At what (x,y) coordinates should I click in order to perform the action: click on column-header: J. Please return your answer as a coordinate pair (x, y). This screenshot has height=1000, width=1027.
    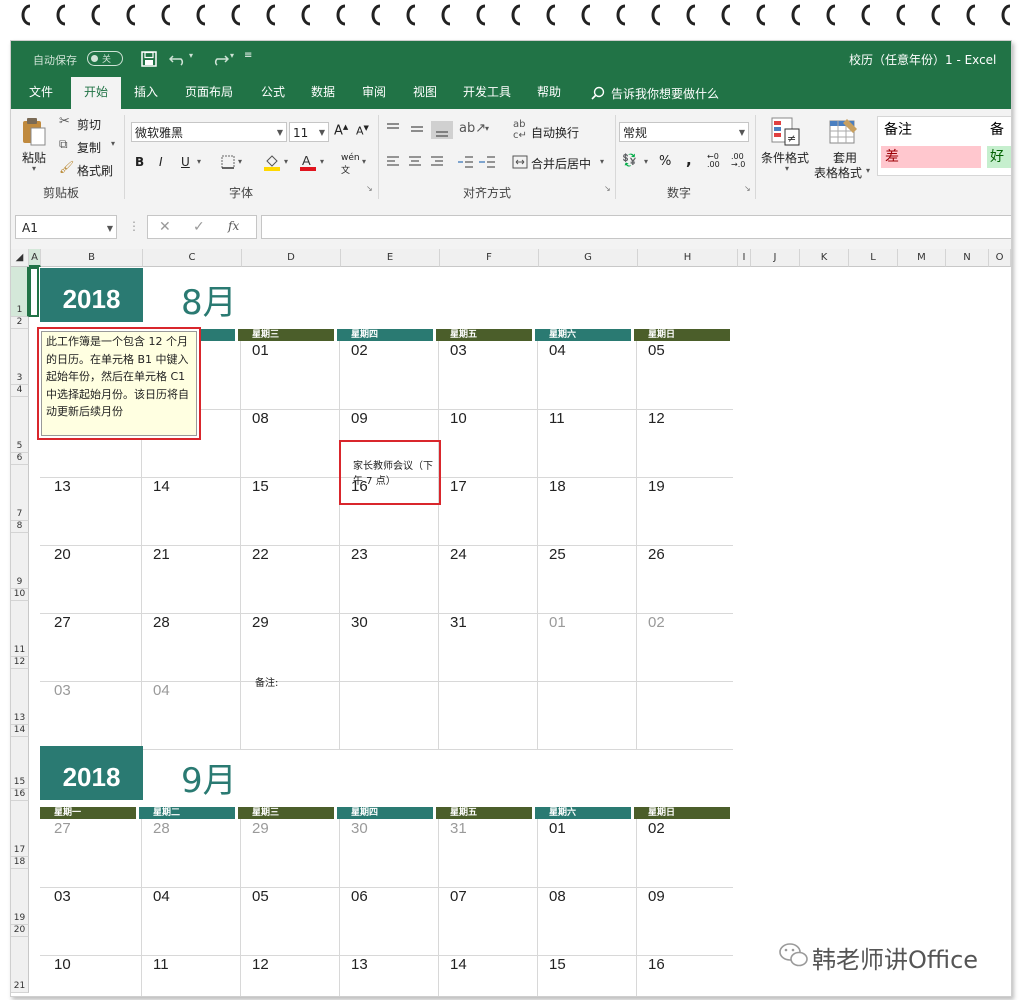
    Looking at the image, I should click on (775, 258).